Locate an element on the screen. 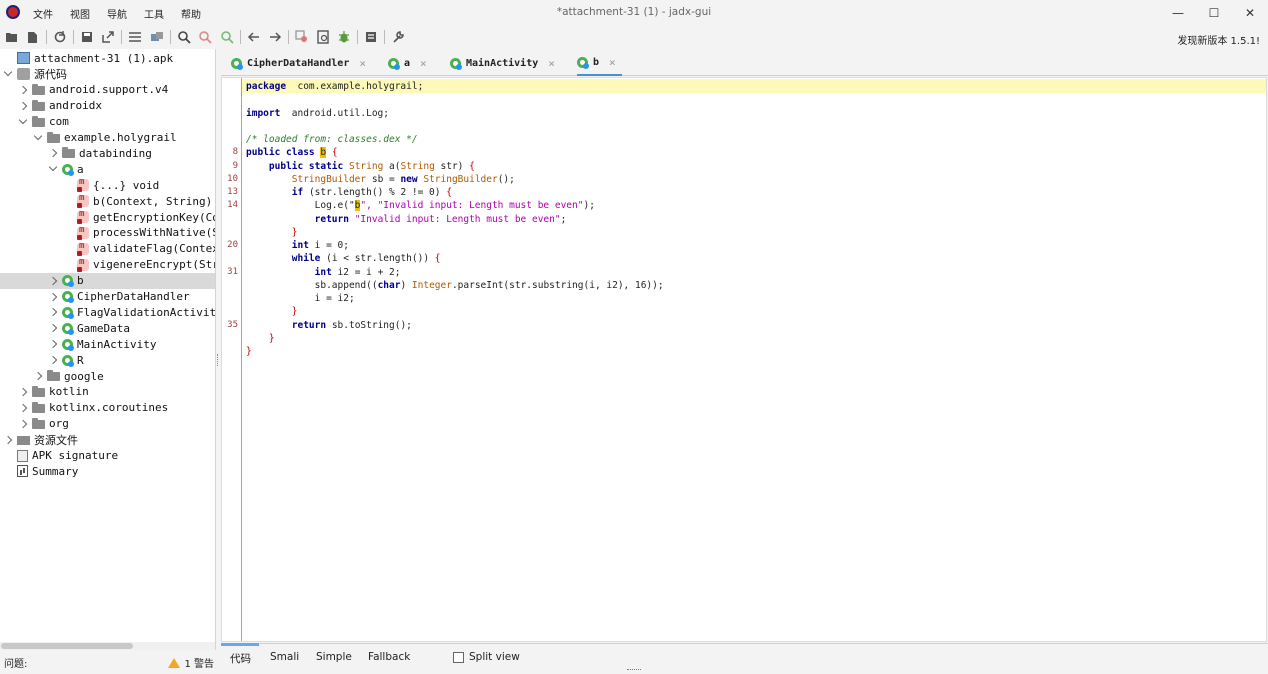  tree-node: kotlin is located at coordinates (53, 392).